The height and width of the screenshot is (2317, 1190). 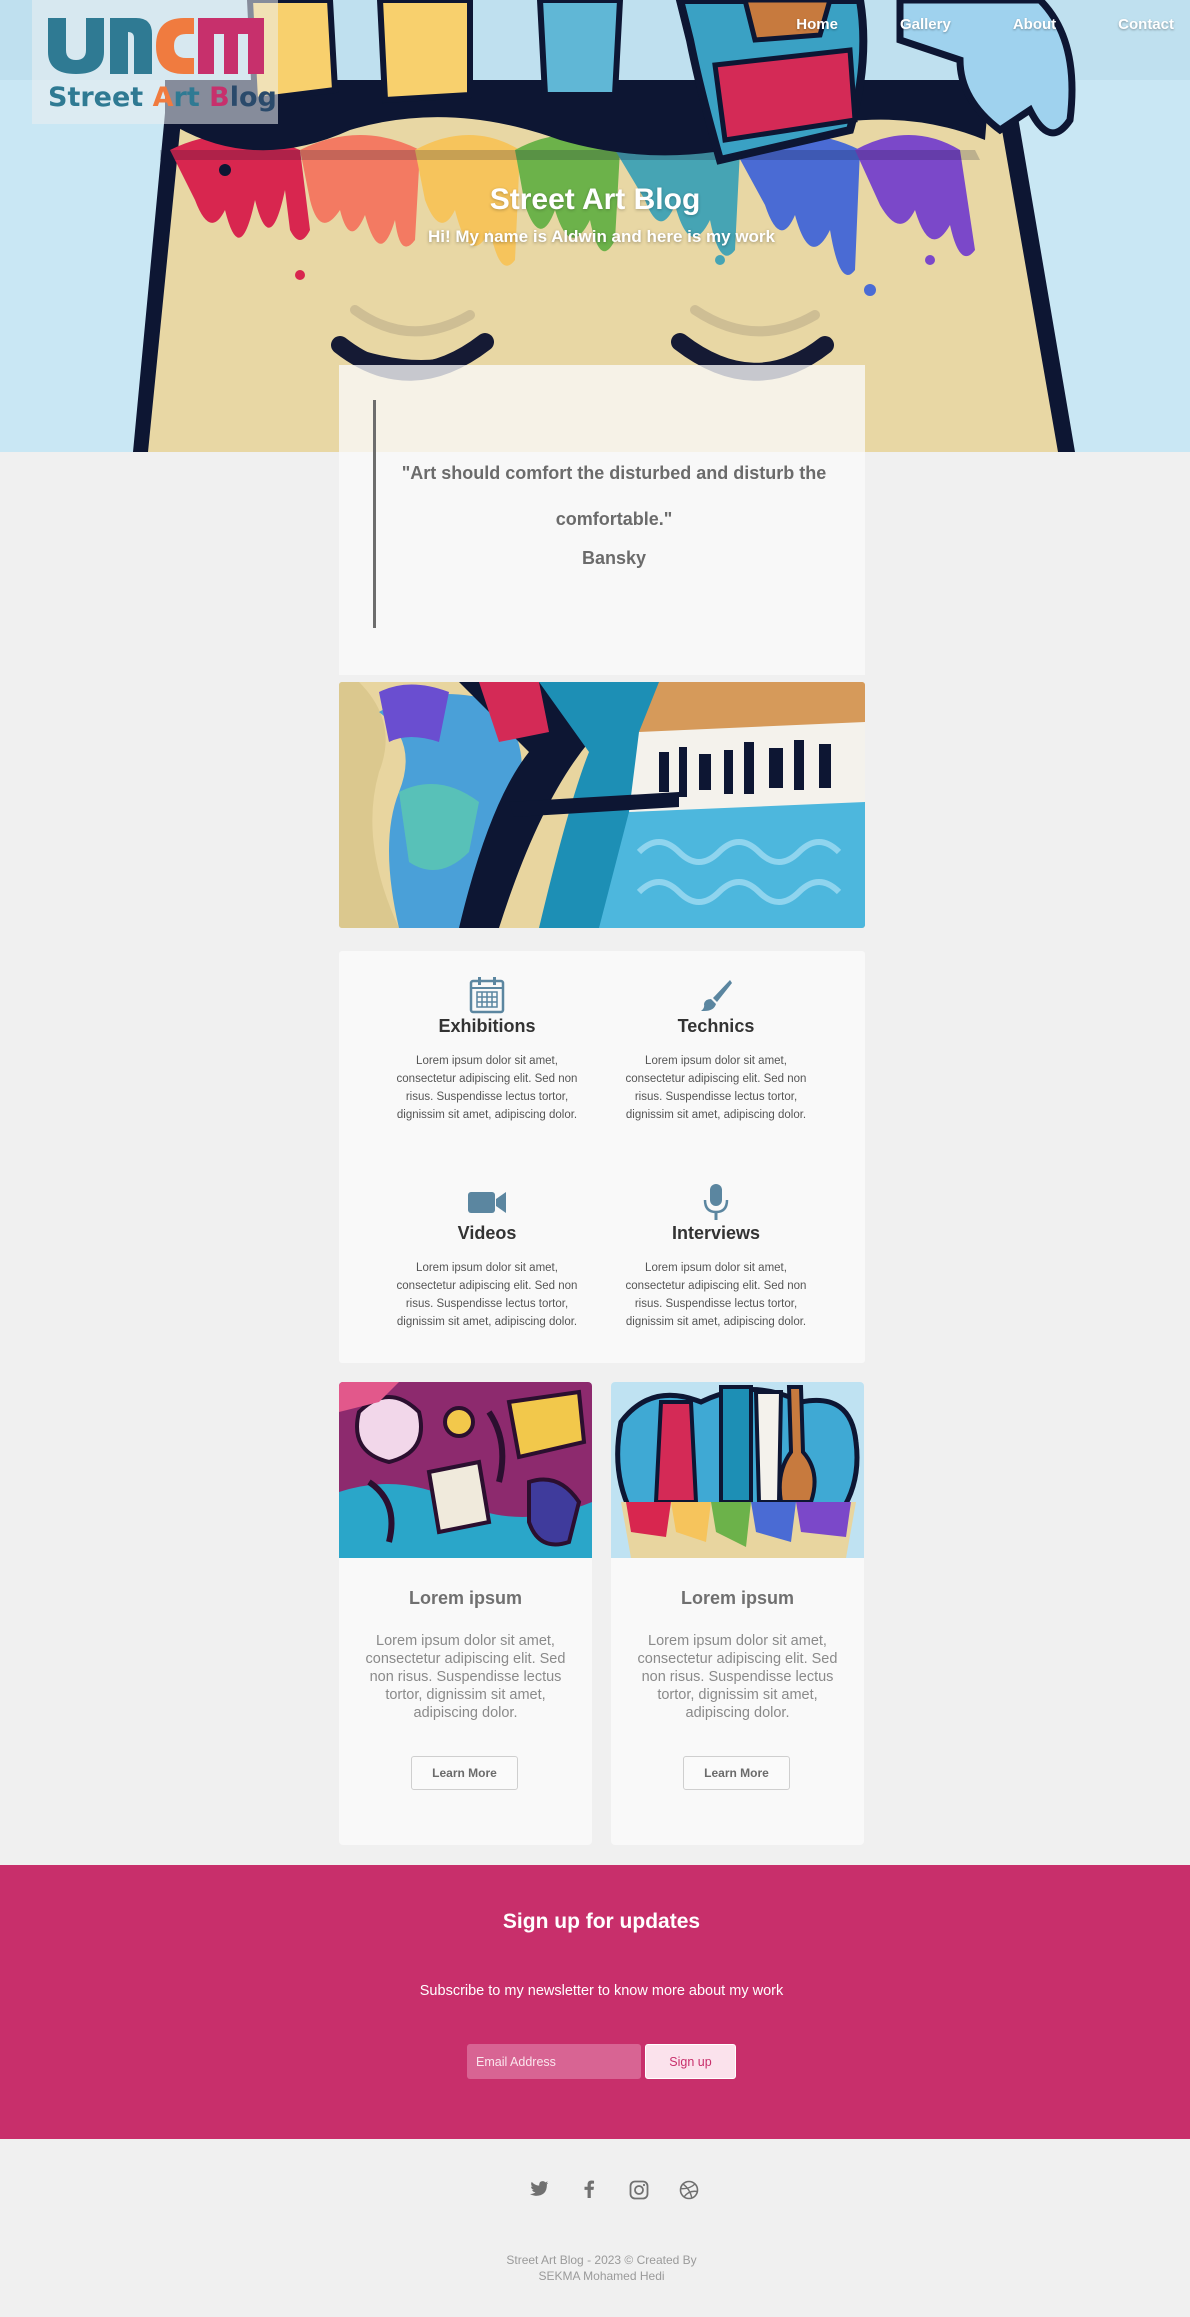 What do you see at coordinates (487, 1026) in the screenshot?
I see `feature-title: Exhibitions` at bounding box center [487, 1026].